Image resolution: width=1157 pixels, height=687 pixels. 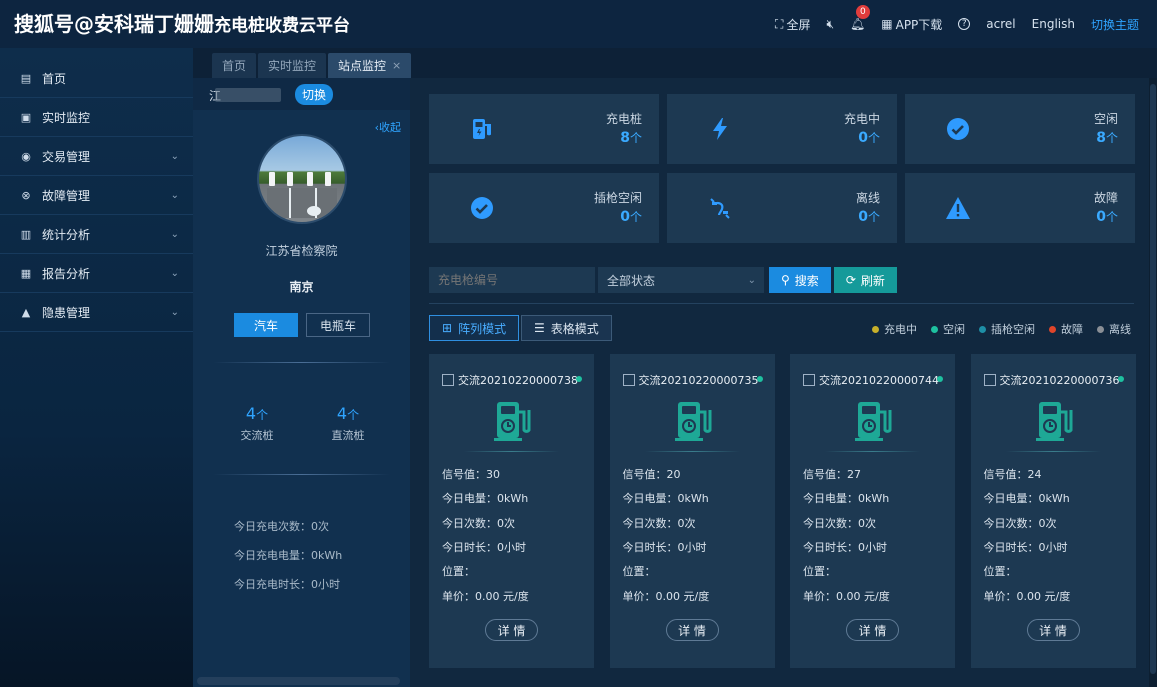 What do you see at coordinates (798, 24) in the screenshot?
I see `fullscreen-label: 全屏` at bounding box center [798, 24].